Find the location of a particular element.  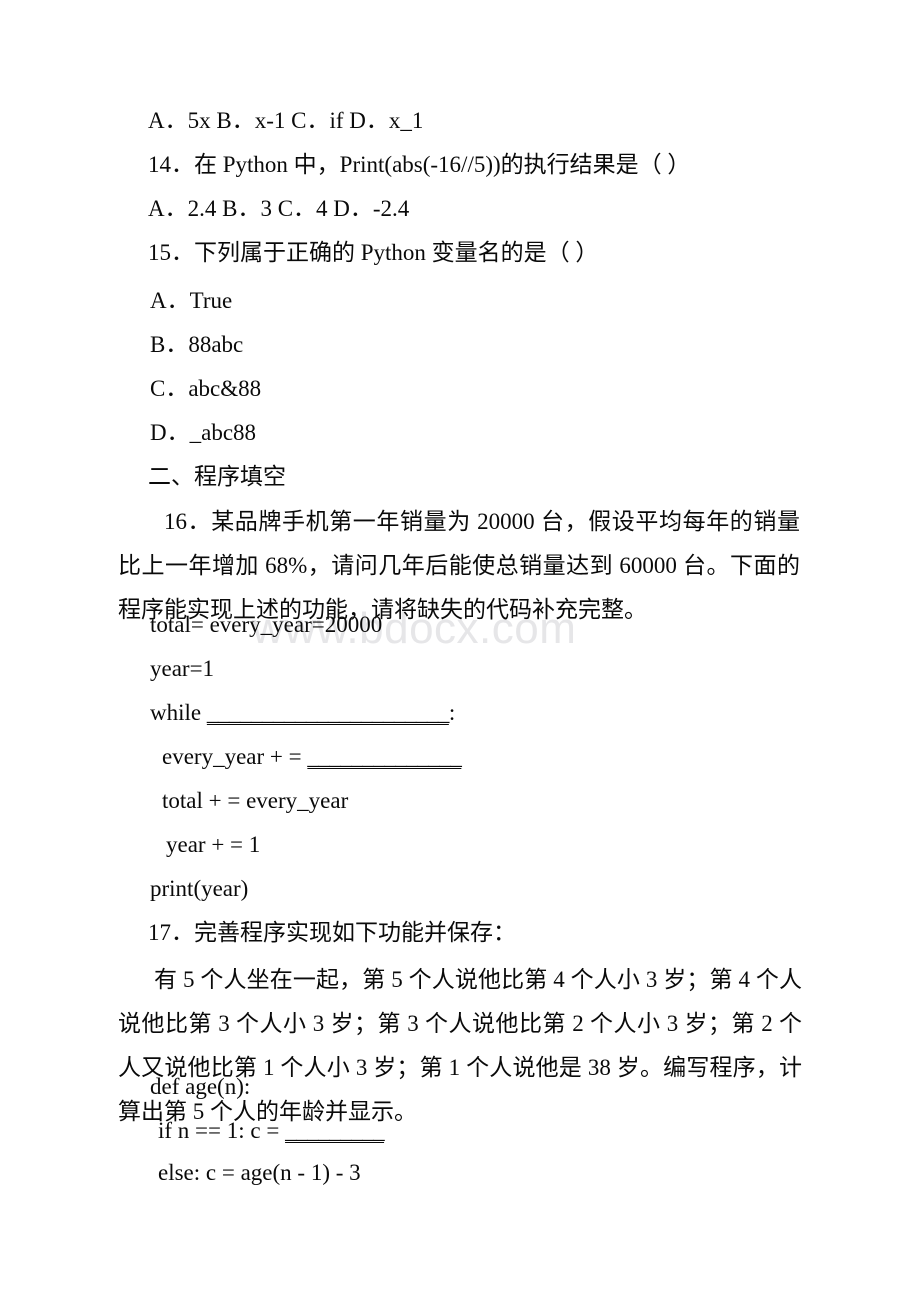

q17-code-line-3: else: c = age(n - 1) - 3 is located at coordinates (259, 1172).